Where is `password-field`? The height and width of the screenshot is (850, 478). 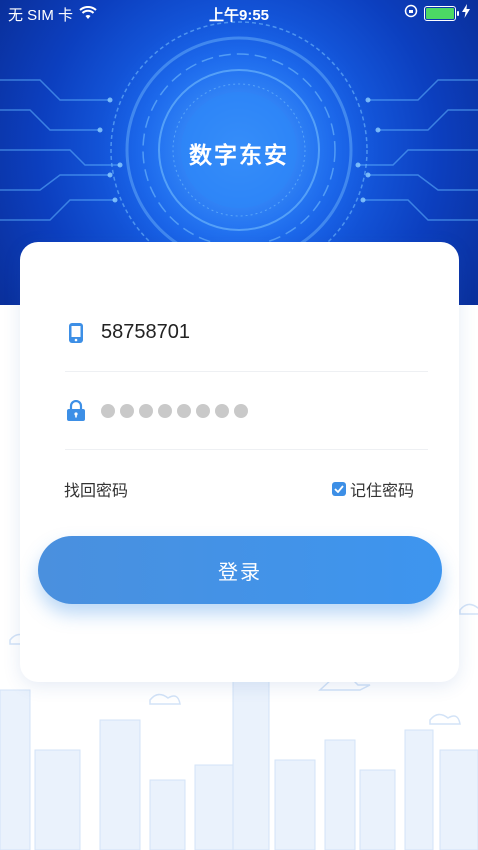
password-field is located at coordinates (246, 411).